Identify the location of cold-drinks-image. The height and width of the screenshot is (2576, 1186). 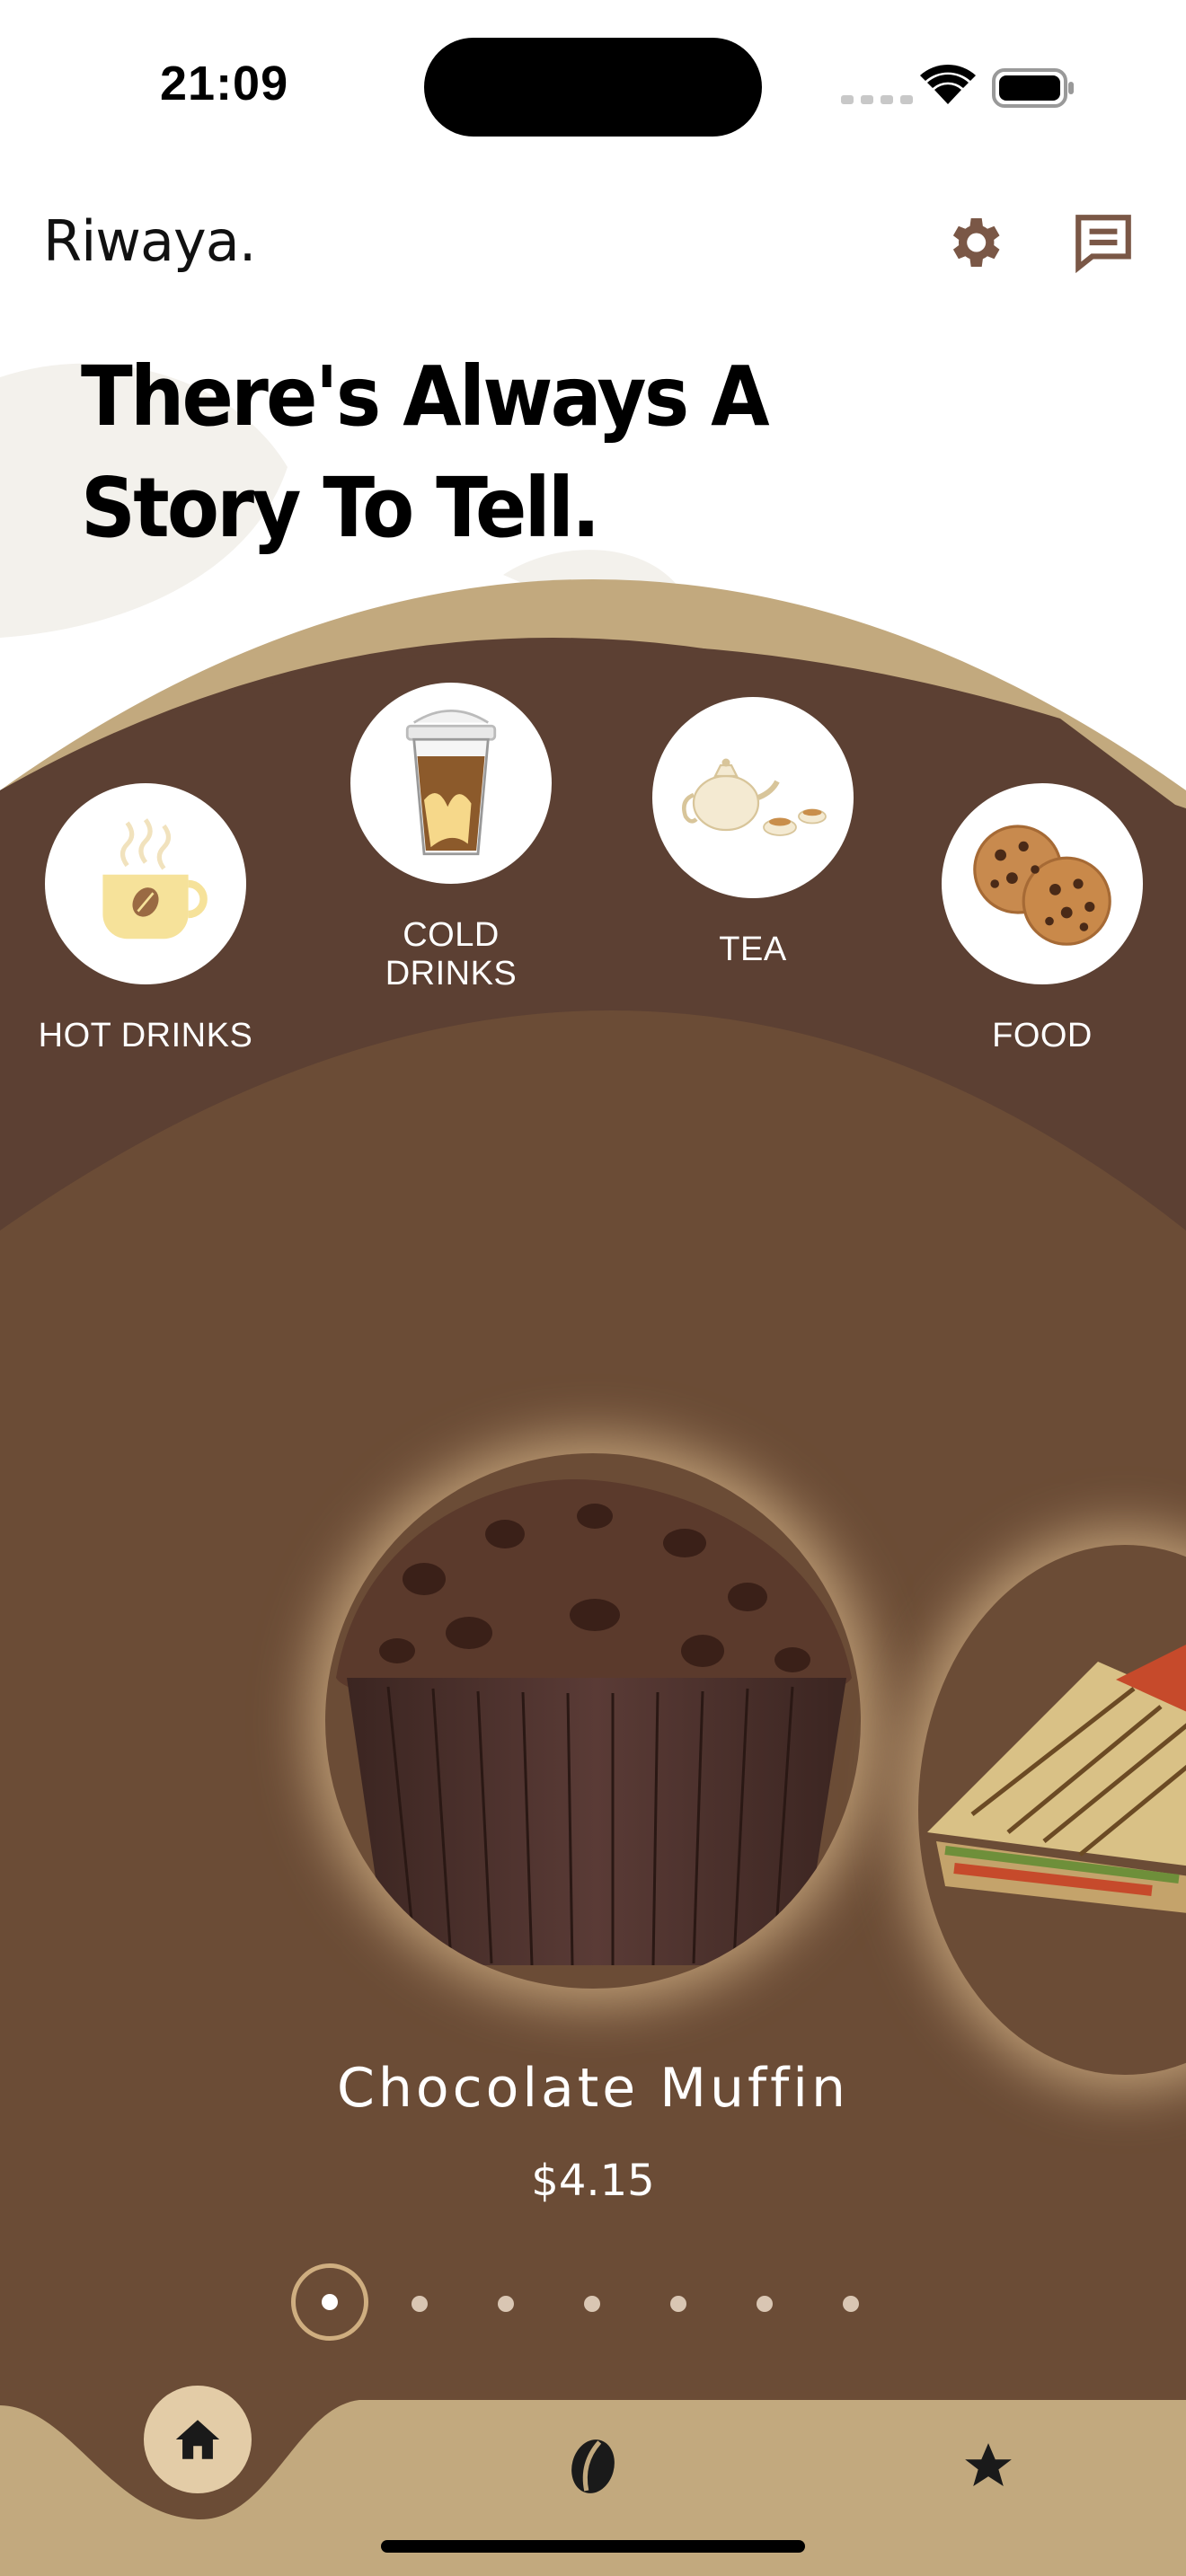
(451, 783).